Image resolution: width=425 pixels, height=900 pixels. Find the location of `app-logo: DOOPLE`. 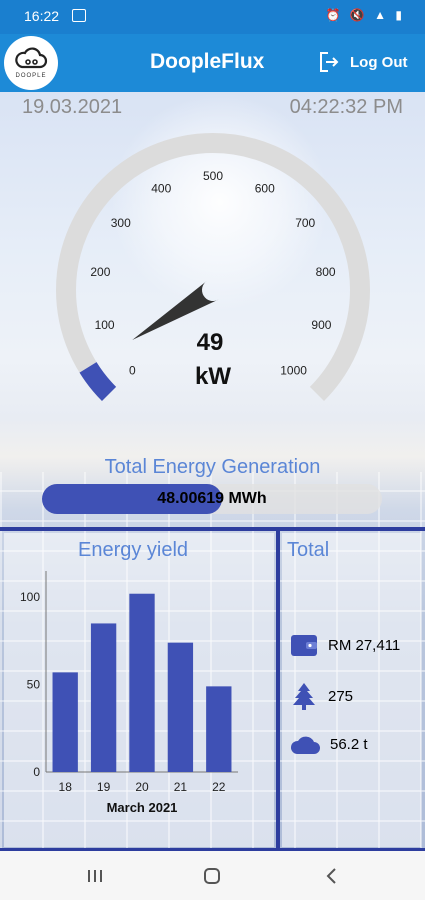

app-logo: DOOPLE is located at coordinates (31, 63).